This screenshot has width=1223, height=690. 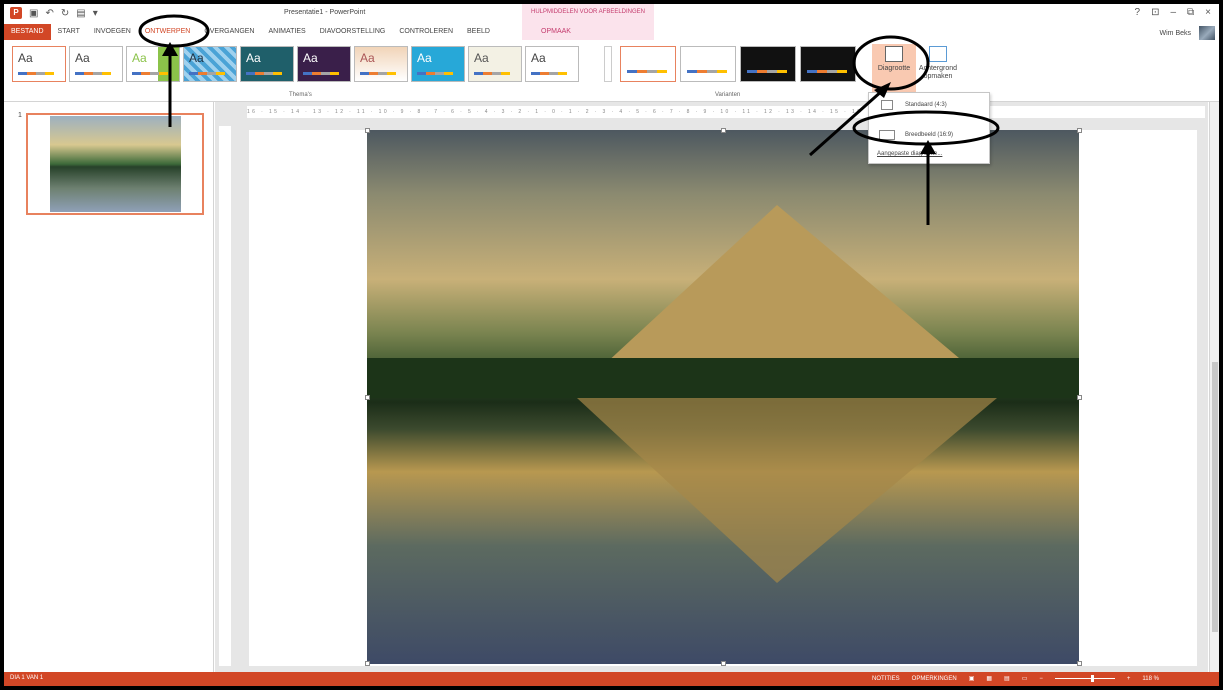 What do you see at coordinates (1025, 678) in the screenshot?
I see `slideshow-icon: ▭` at bounding box center [1025, 678].